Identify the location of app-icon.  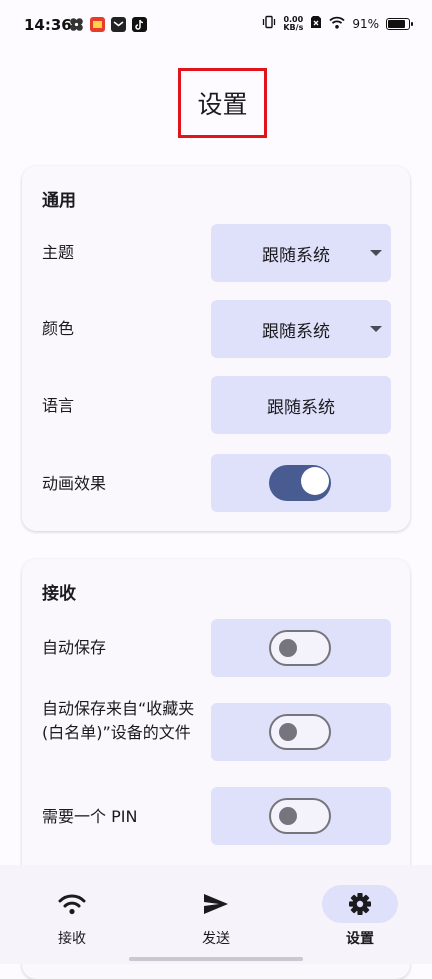
(97, 24).